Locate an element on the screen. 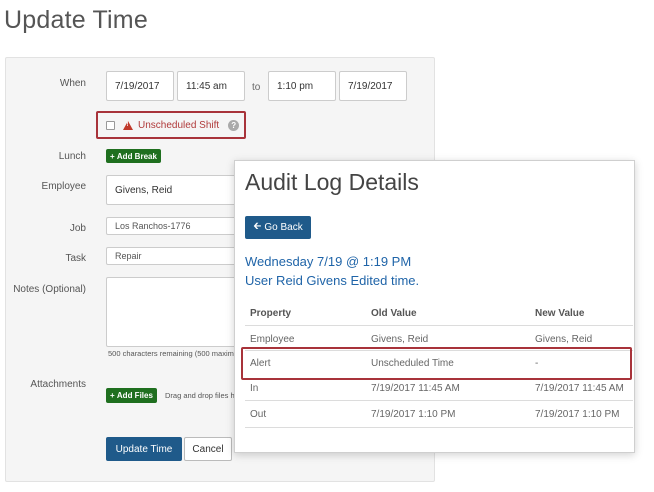  task-label: Task is located at coordinates (75, 258).